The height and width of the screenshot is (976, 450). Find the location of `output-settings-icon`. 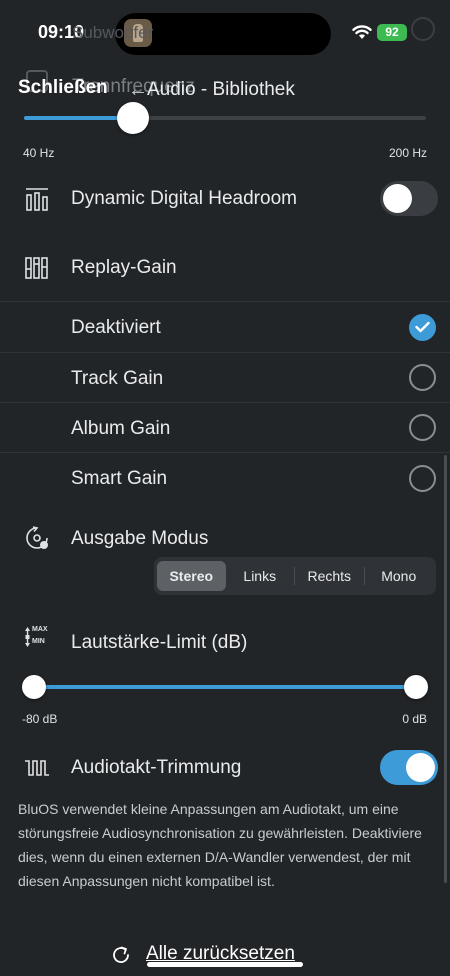

output-settings-icon is located at coordinates (37, 537).